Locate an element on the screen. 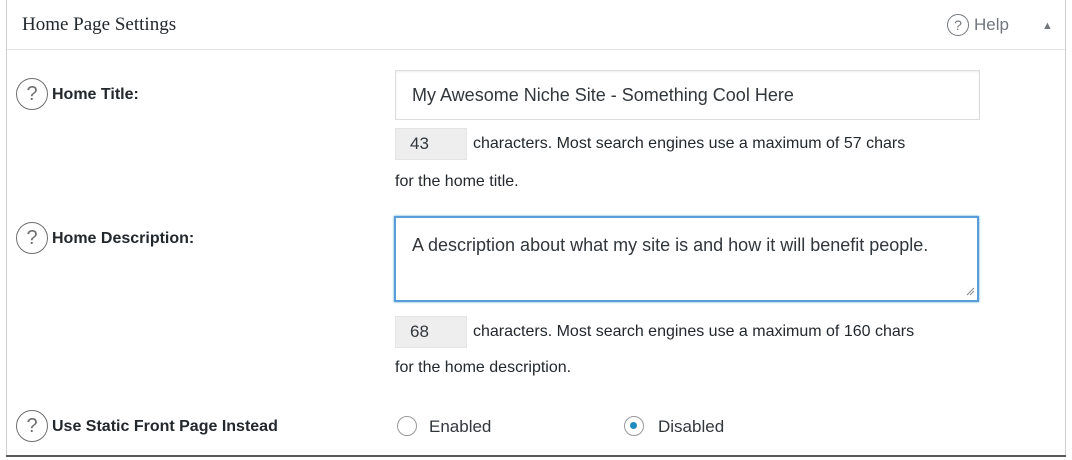  help-label: Help is located at coordinates (991, 24).